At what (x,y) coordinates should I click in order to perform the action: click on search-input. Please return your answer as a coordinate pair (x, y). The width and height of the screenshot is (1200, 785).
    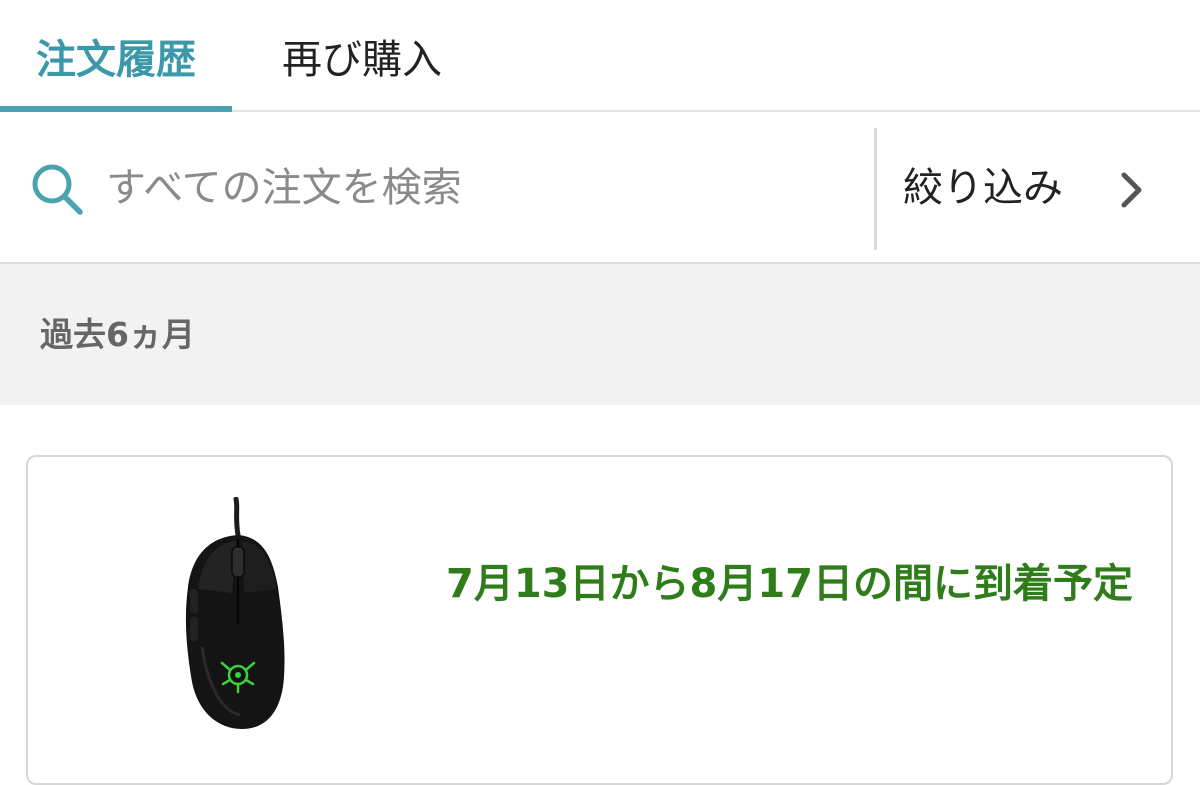
    Looking at the image, I should click on (476, 188).